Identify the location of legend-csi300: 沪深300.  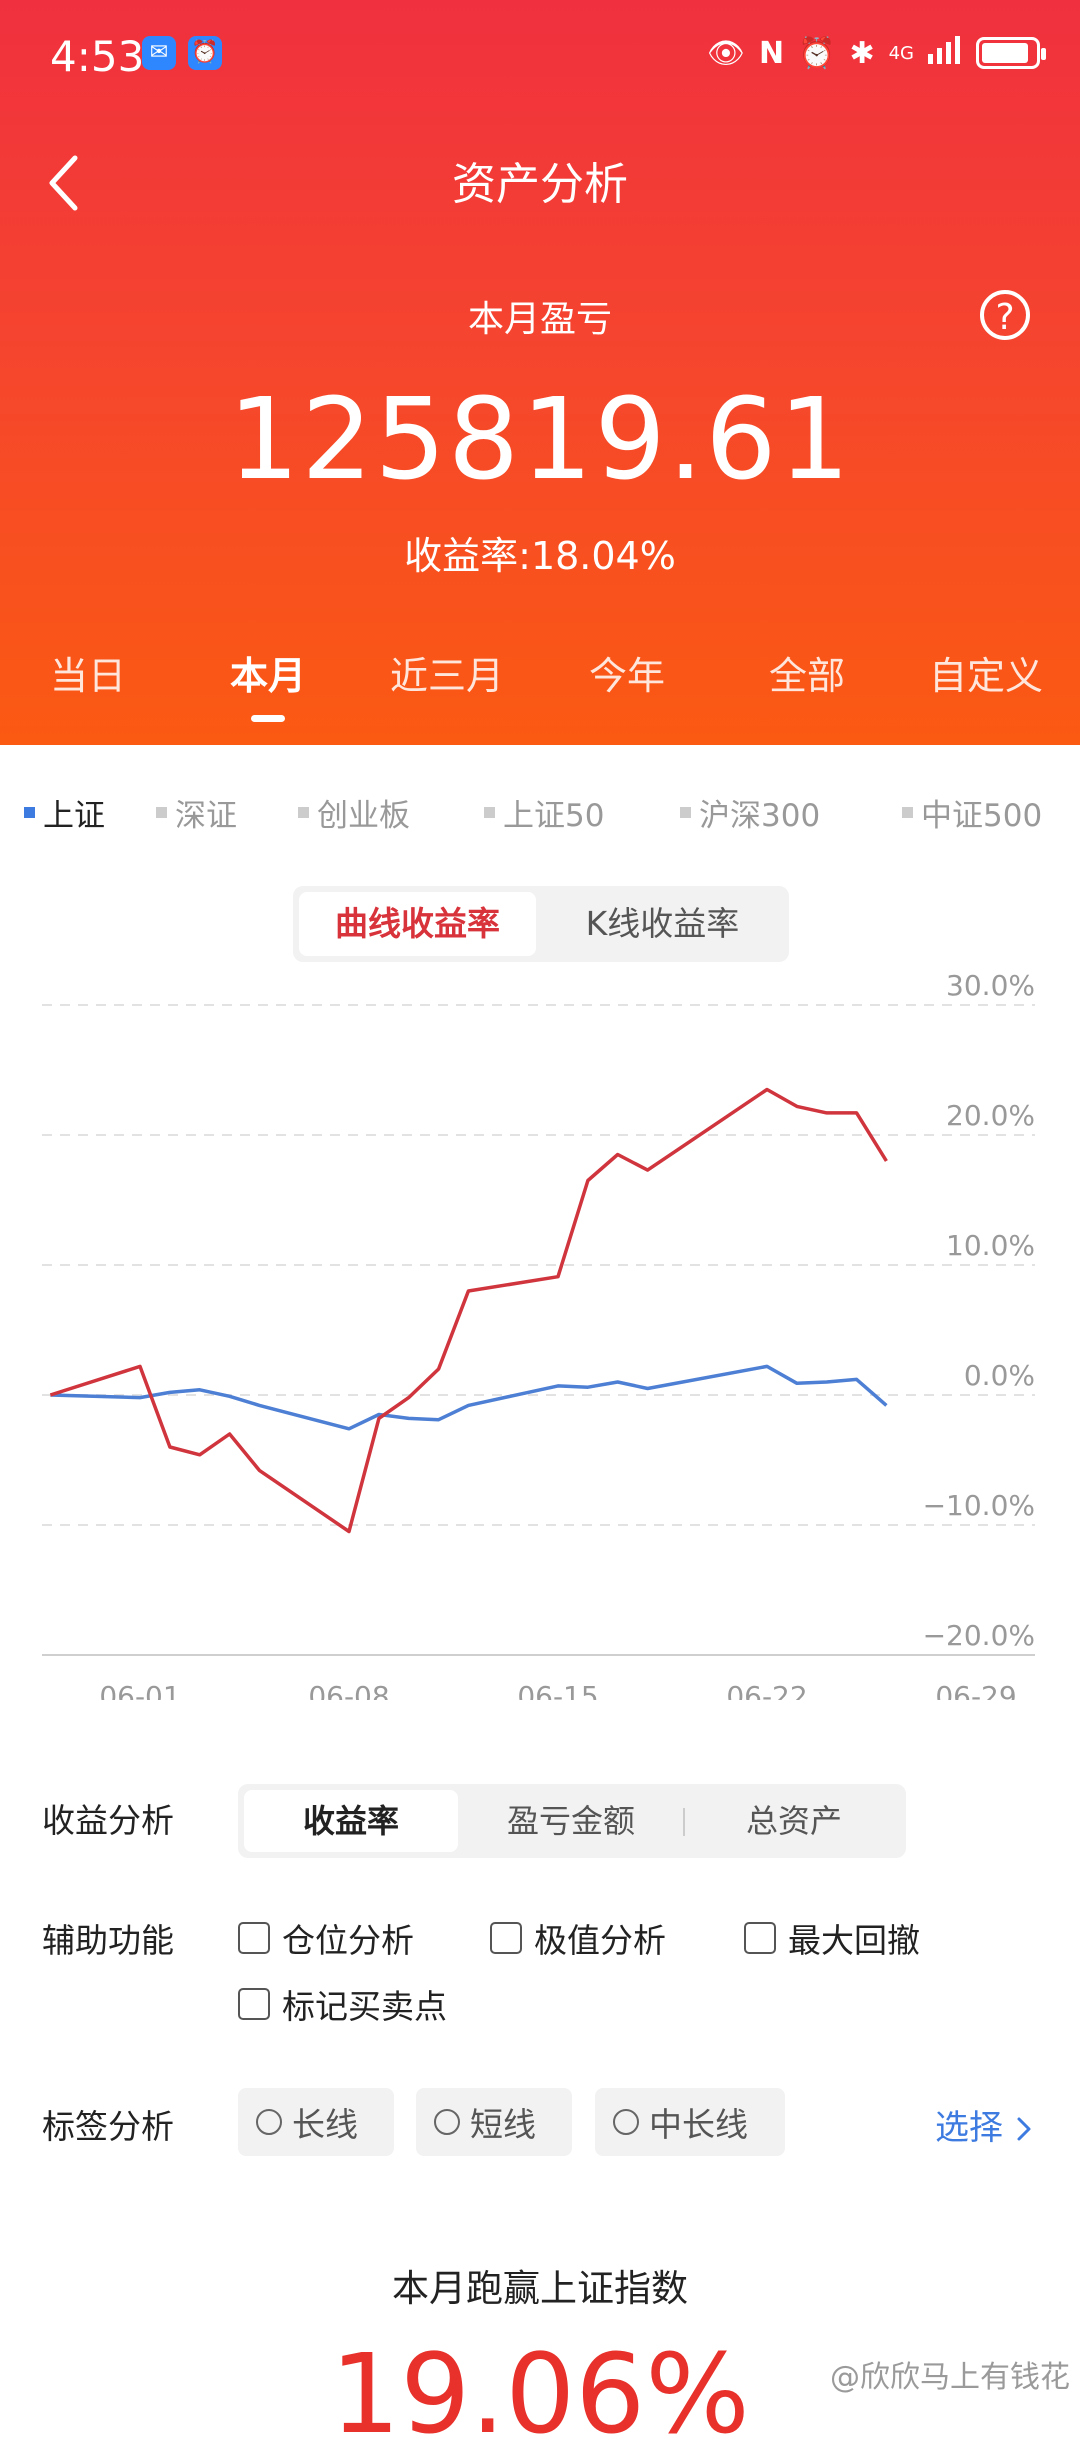
(750, 812).